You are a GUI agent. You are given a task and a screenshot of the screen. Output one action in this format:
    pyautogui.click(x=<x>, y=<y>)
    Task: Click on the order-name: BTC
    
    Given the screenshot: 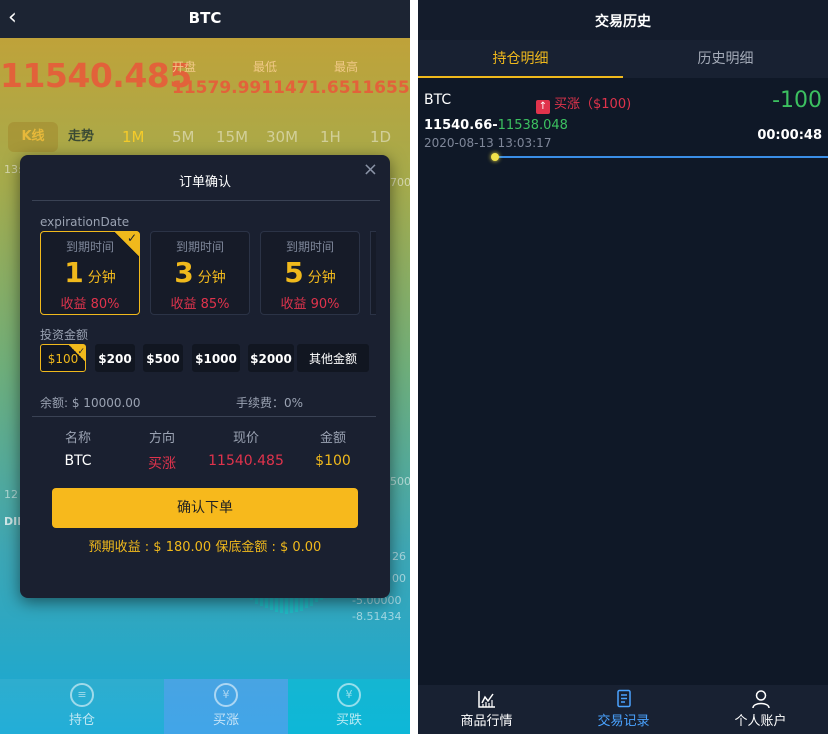 What is the action you would take?
    pyautogui.click(x=78, y=461)
    